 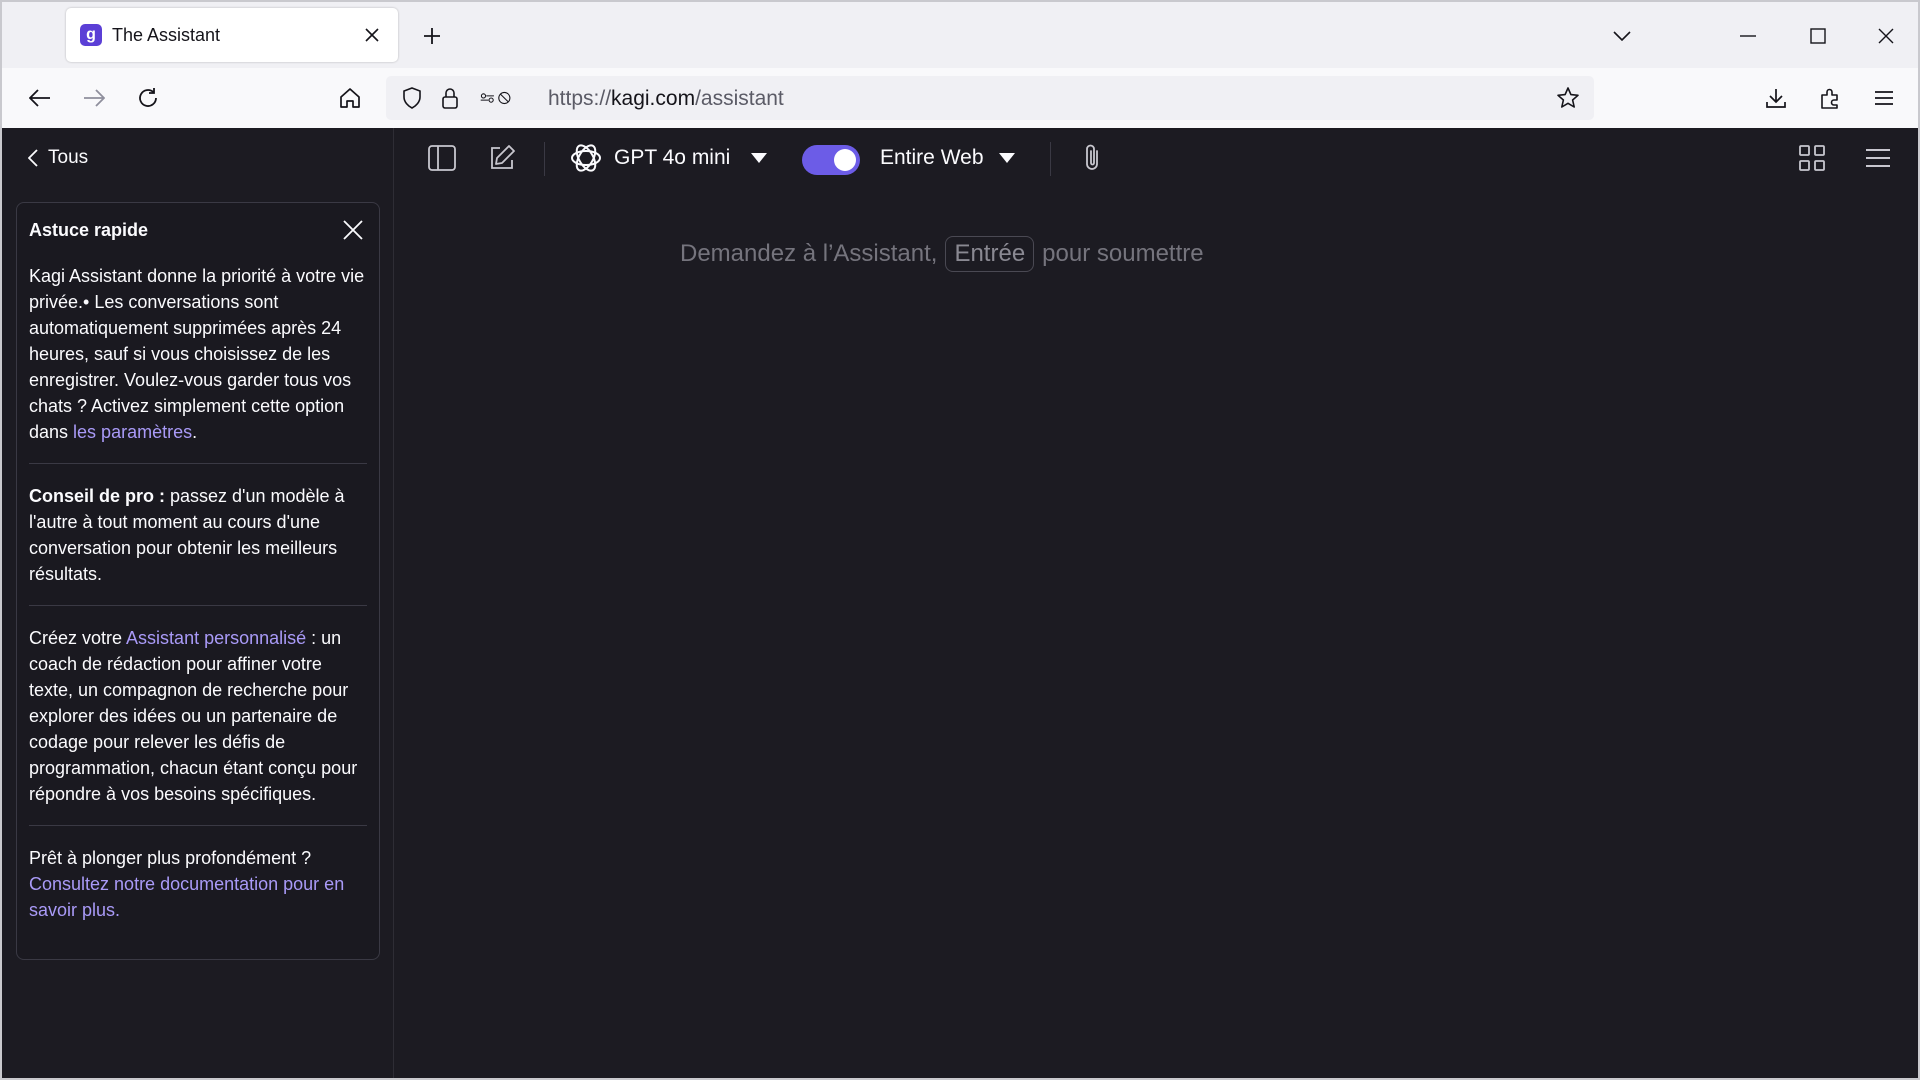 What do you see at coordinates (166, 34) in the screenshot?
I see `tab-title: The Assistant` at bounding box center [166, 34].